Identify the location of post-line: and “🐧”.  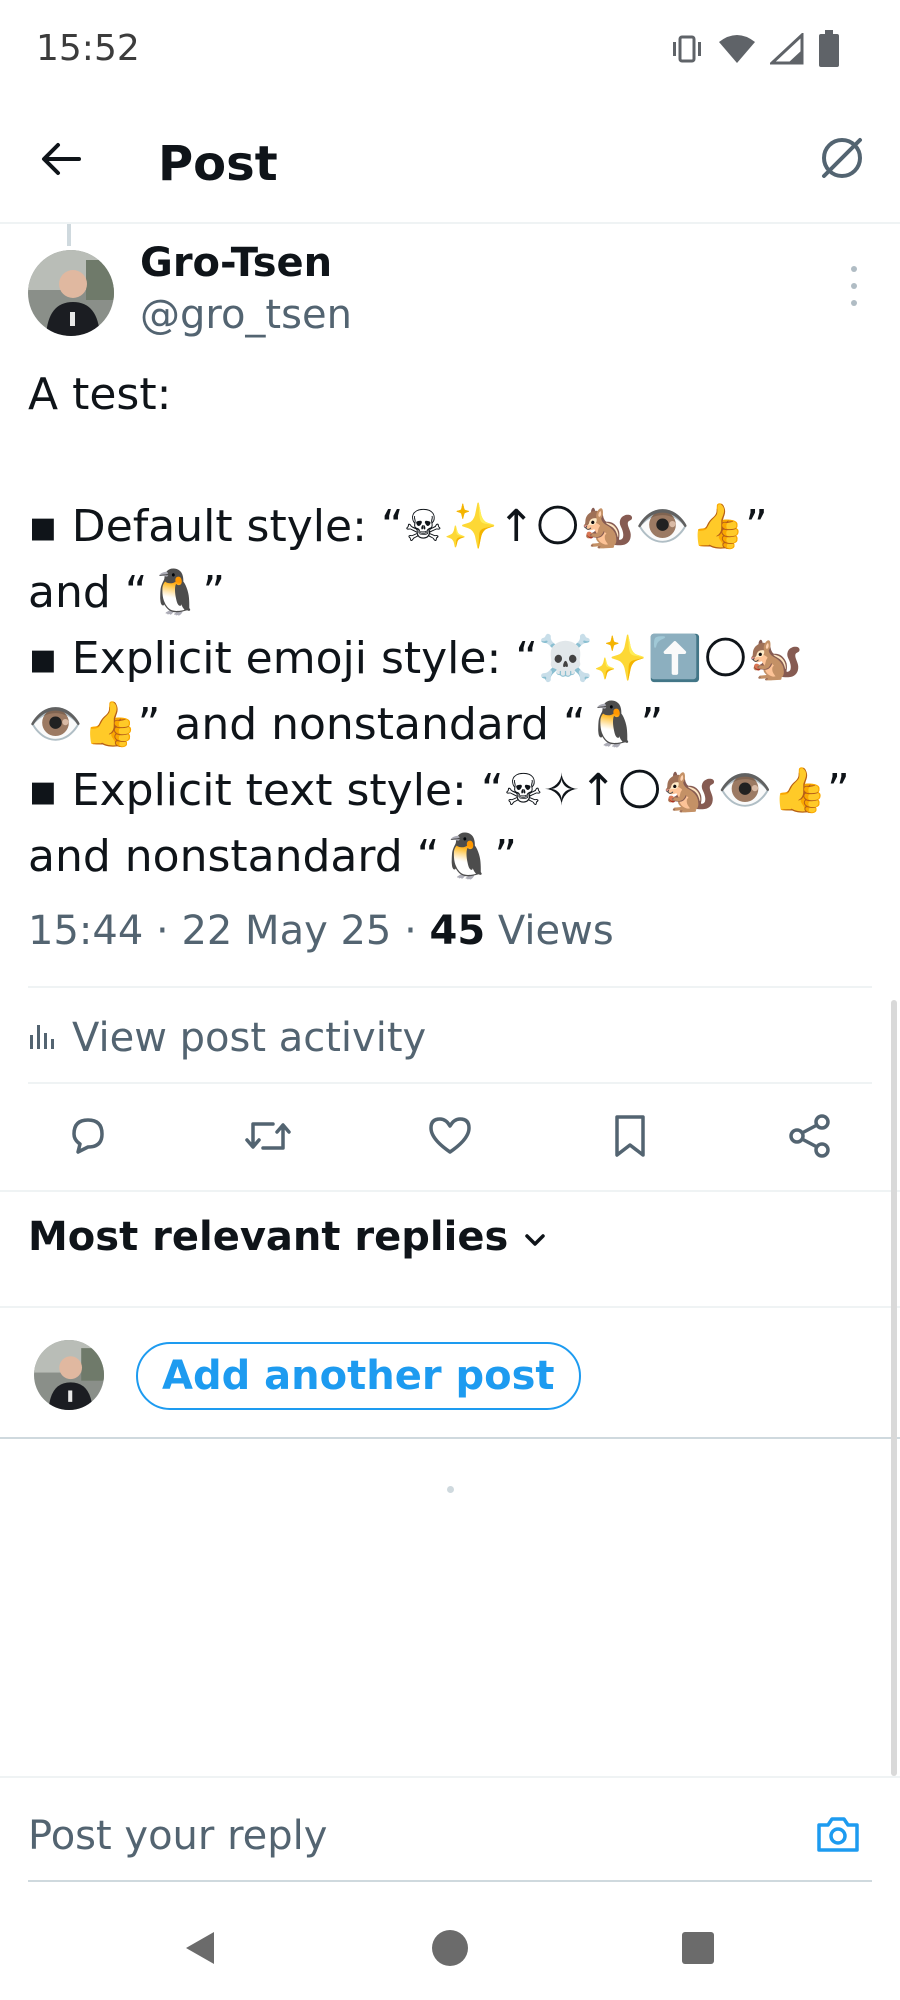
(127, 592).